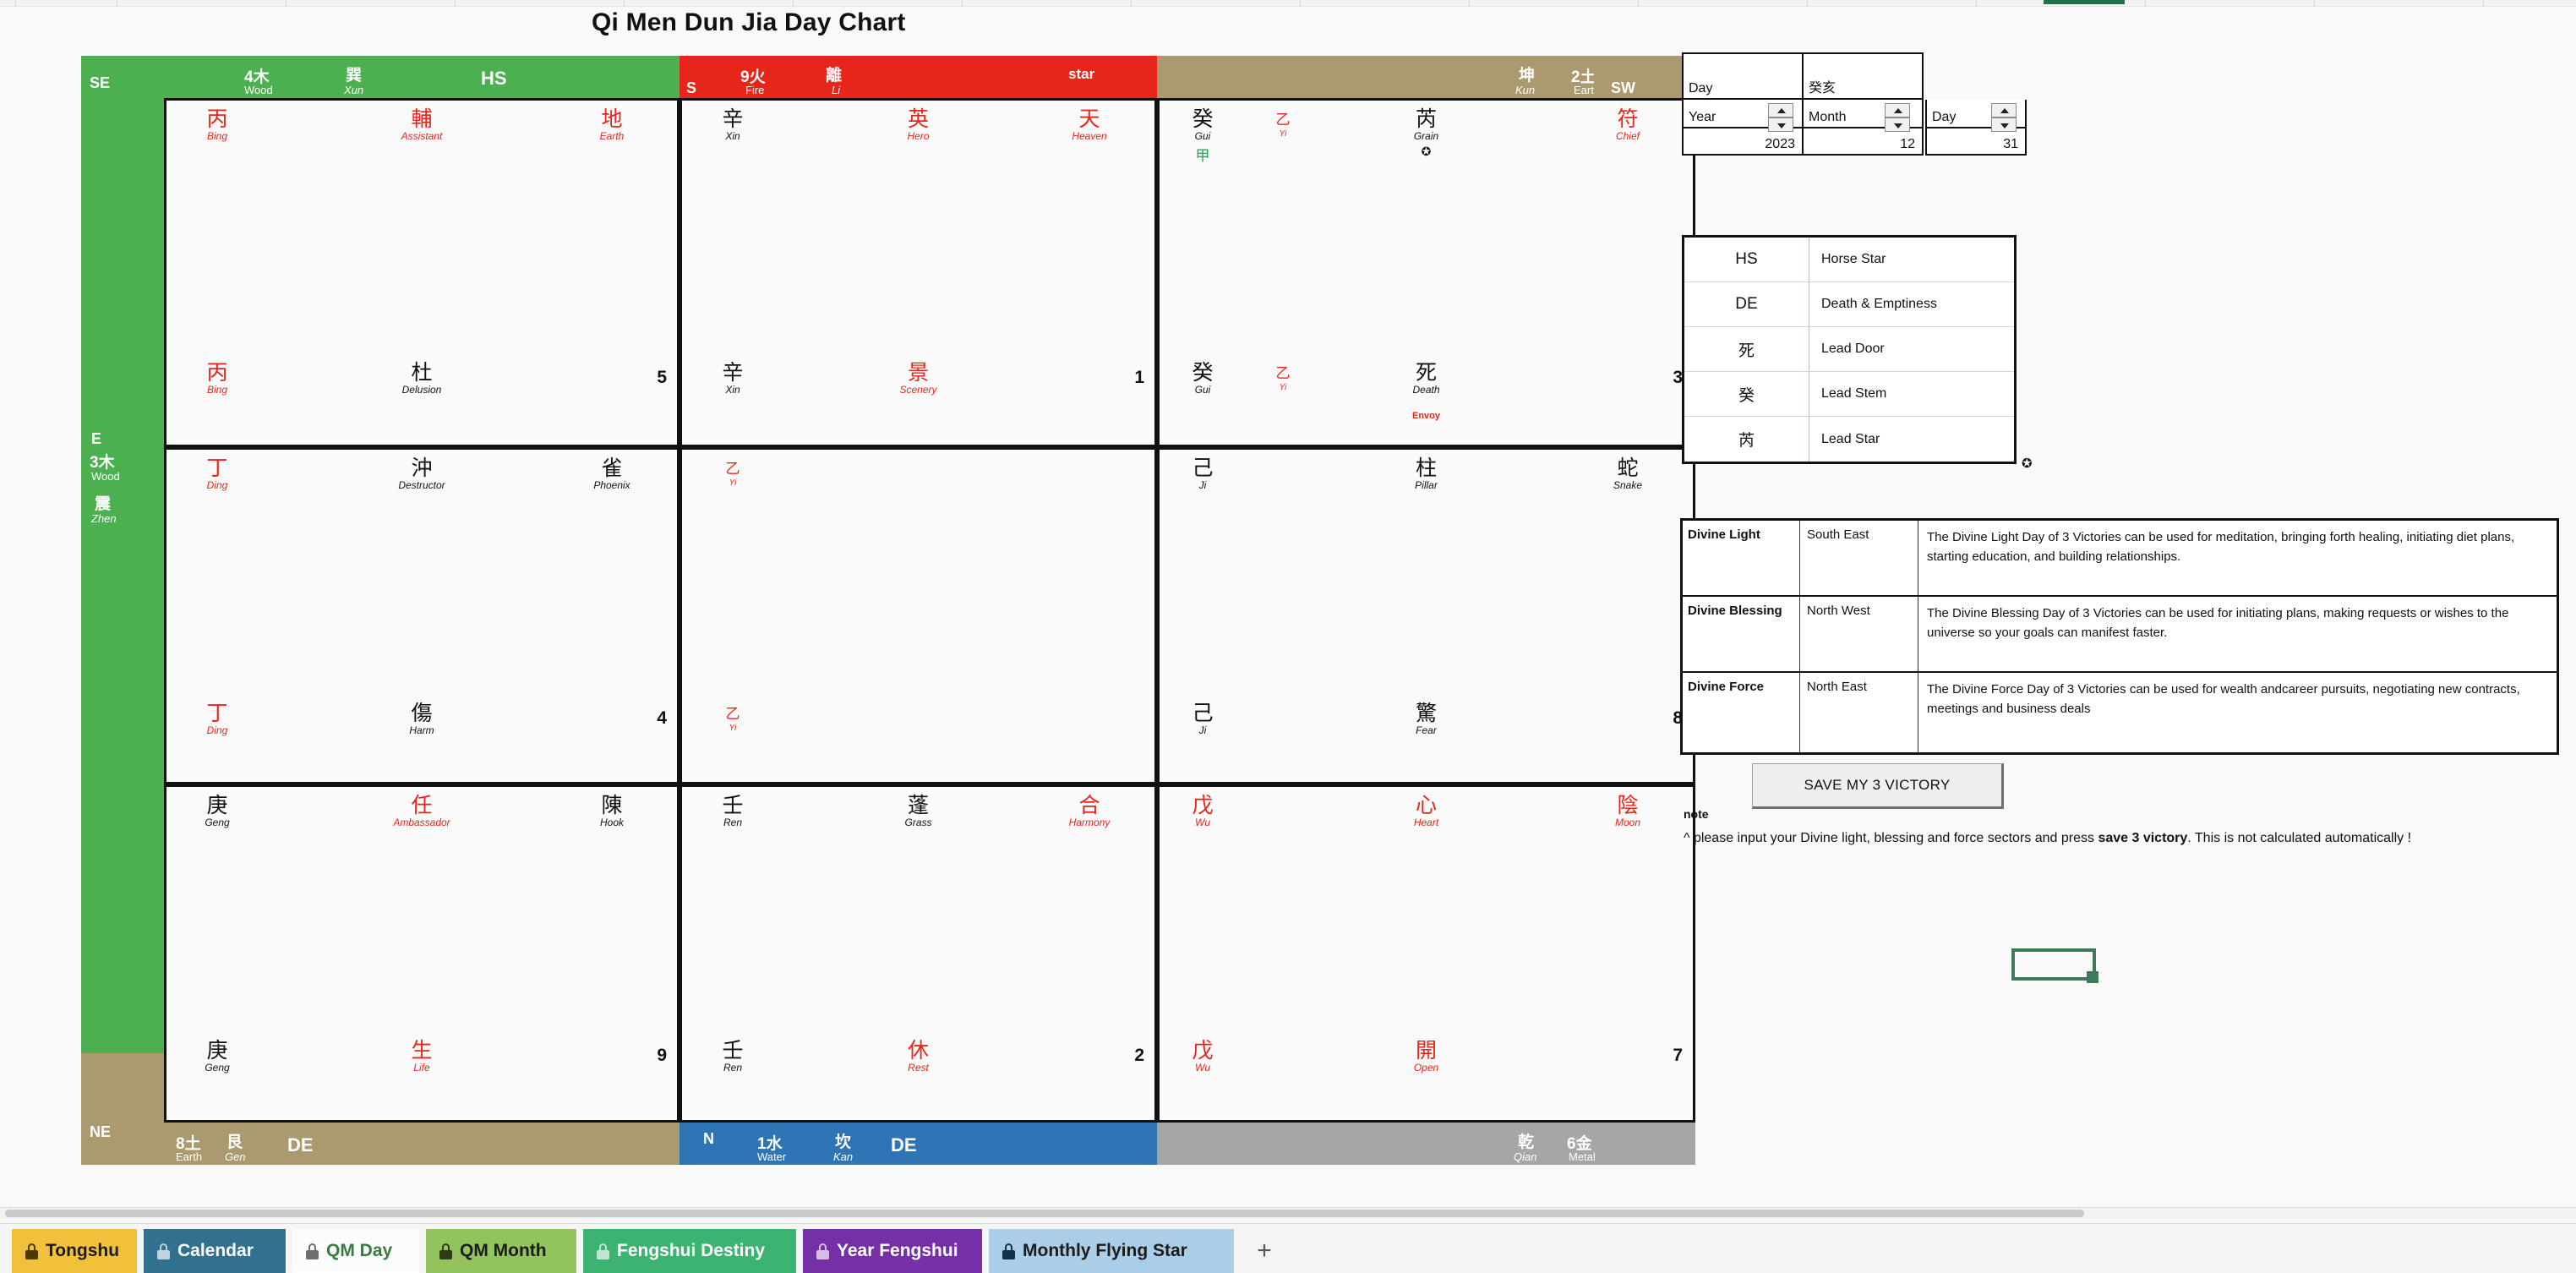  What do you see at coordinates (1743, 142) in the screenshot?
I see `year-value-cell: 2023` at bounding box center [1743, 142].